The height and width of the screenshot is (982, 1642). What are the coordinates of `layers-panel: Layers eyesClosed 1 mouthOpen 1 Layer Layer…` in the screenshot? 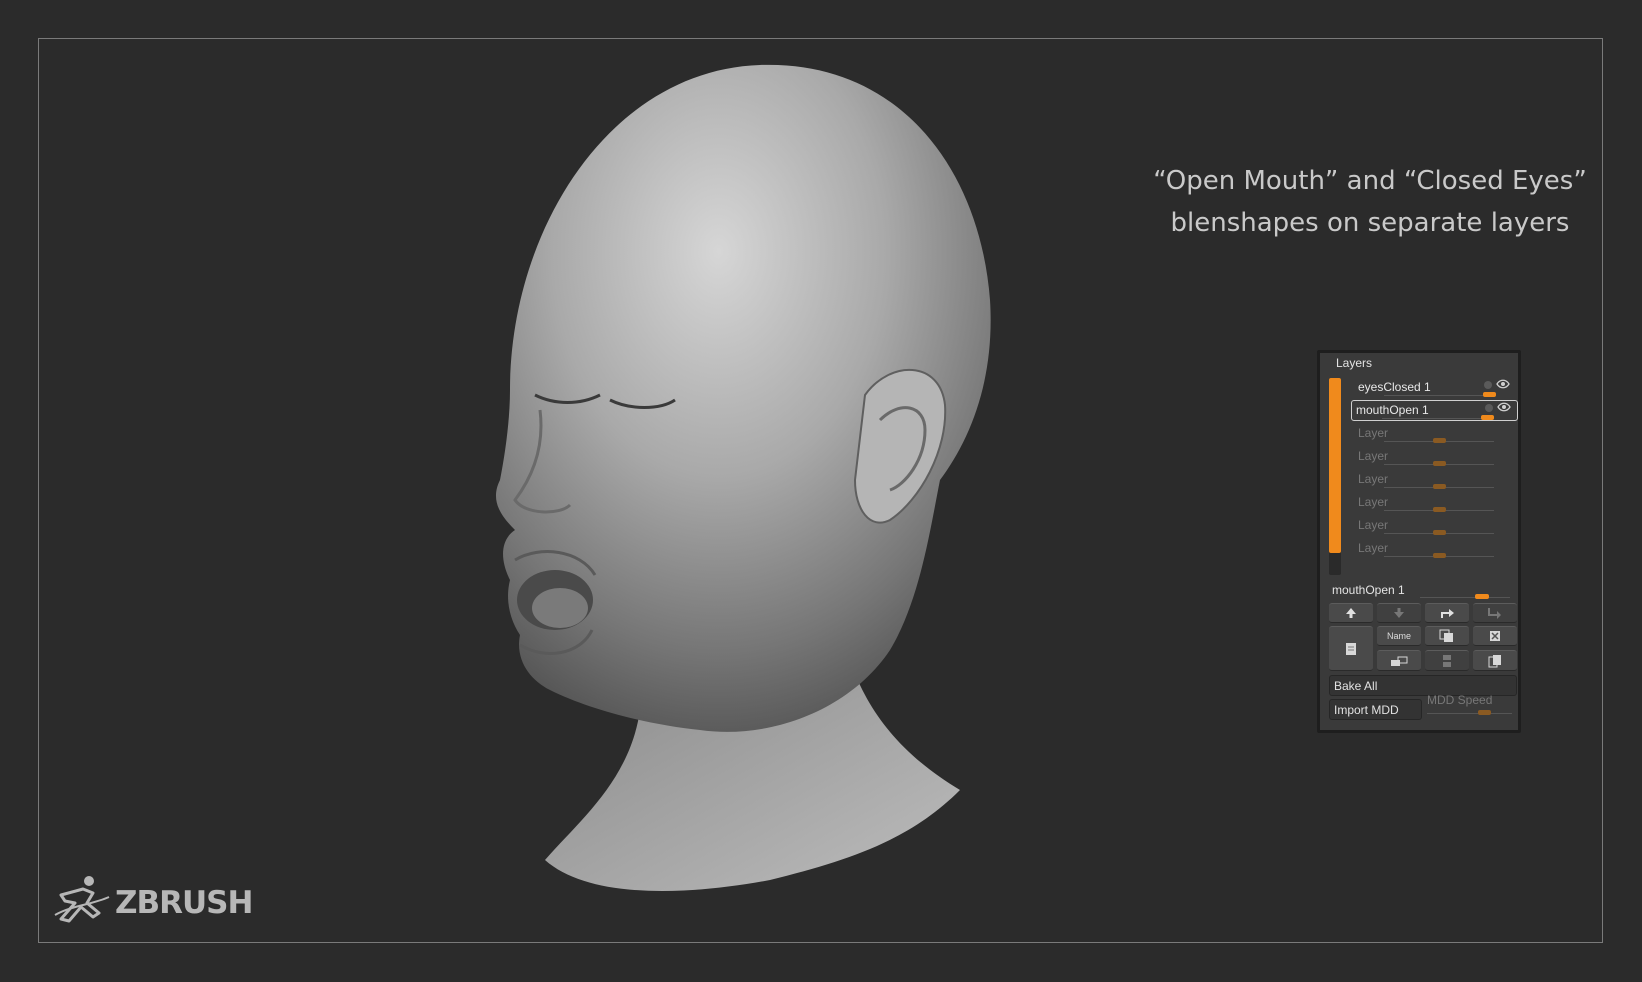 It's located at (1419, 541).